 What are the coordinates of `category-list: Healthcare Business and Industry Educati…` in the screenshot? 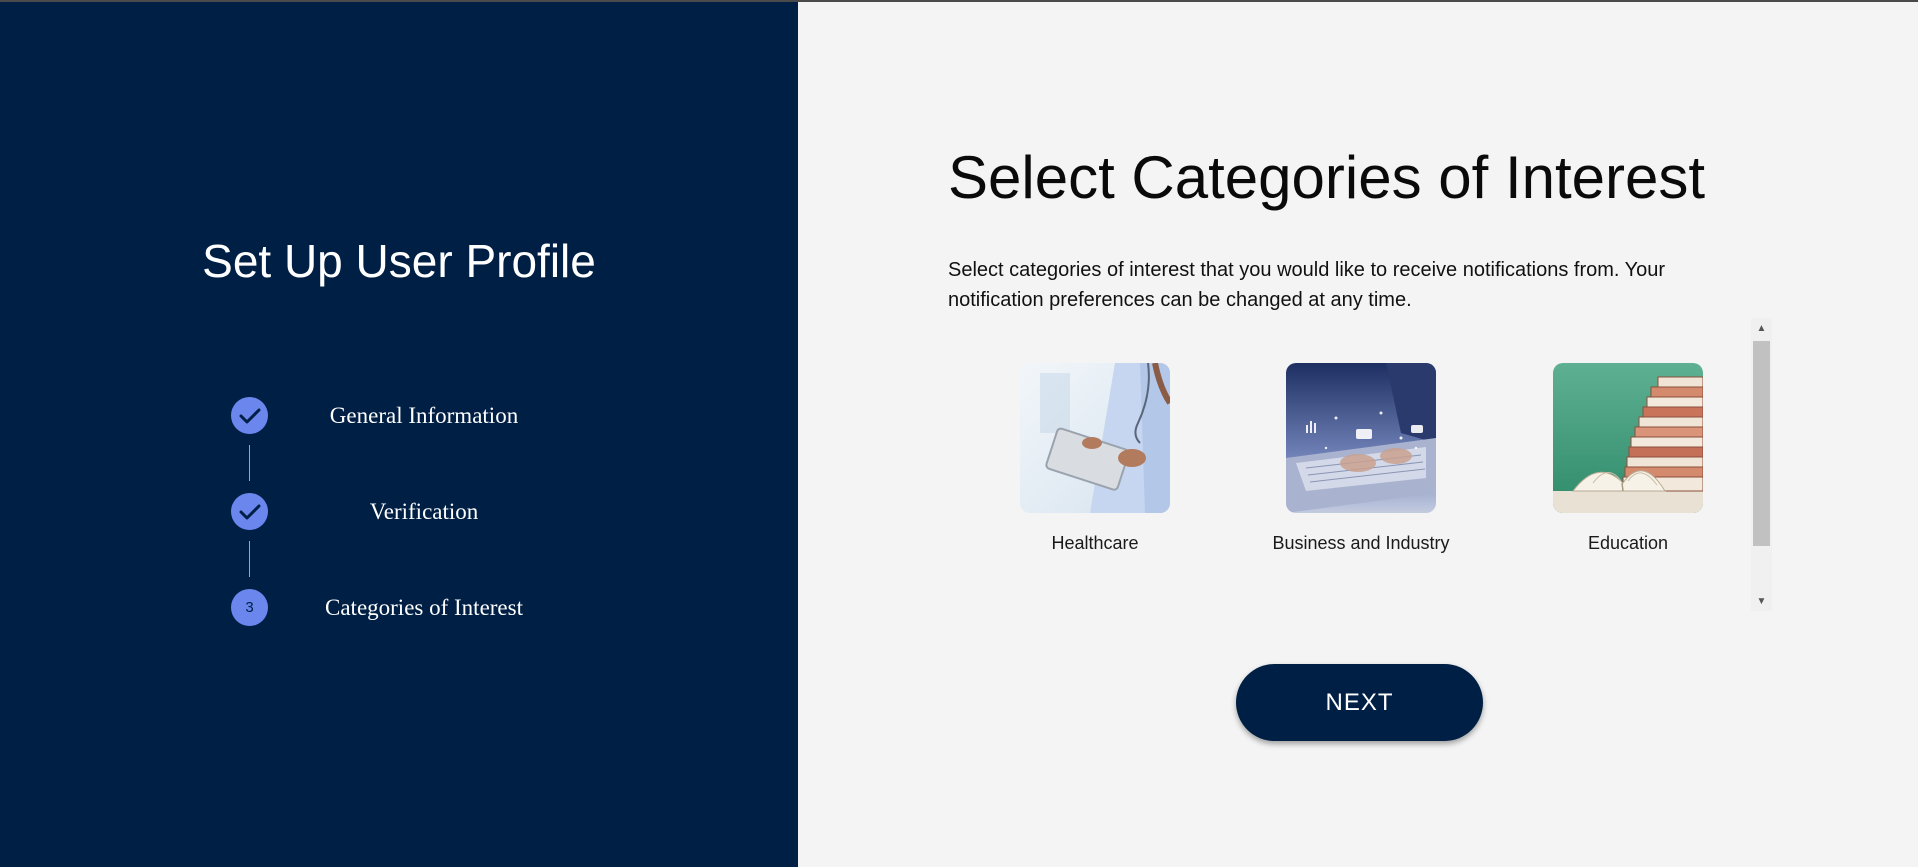 It's located at (1356, 464).